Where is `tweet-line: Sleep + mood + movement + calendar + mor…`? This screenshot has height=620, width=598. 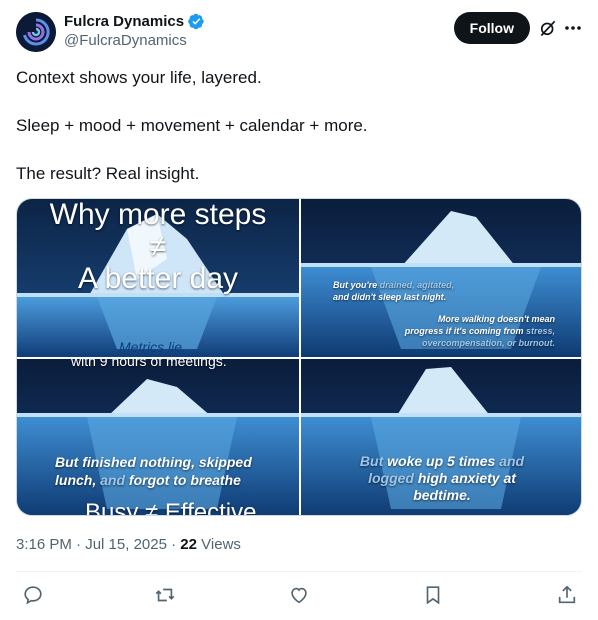
tweet-line: Sleep + mood + movement + calendar + mor… is located at coordinates (192, 125).